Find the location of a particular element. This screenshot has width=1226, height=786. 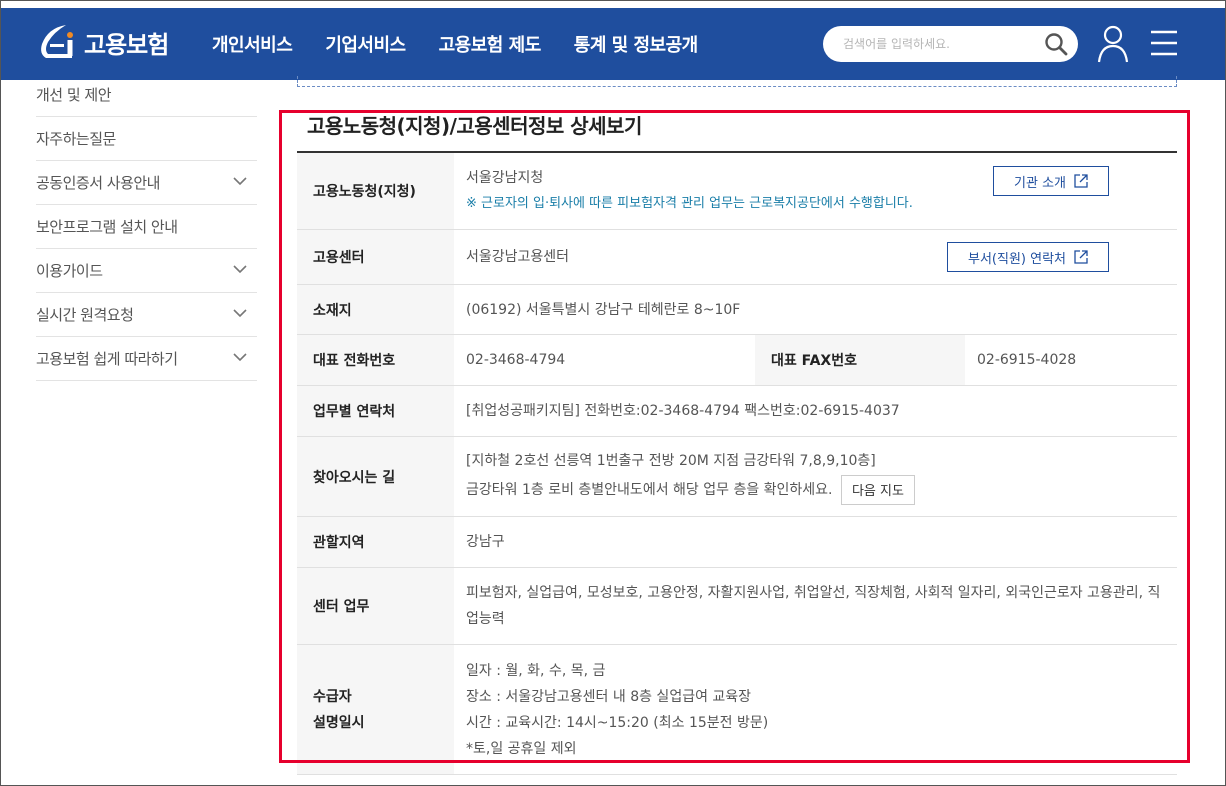

search-input is located at coordinates (940, 44).